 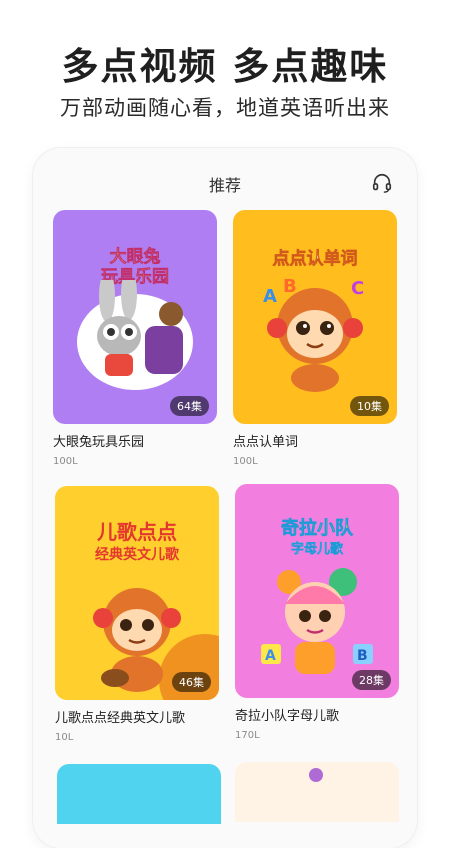 What do you see at coordinates (382, 183) in the screenshot?
I see `headset-icon` at bounding box center [382, 183].